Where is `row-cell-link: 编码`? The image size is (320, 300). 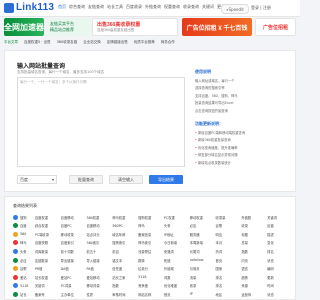
row-cell-link: 编码 is located at coordinates (280, 268).